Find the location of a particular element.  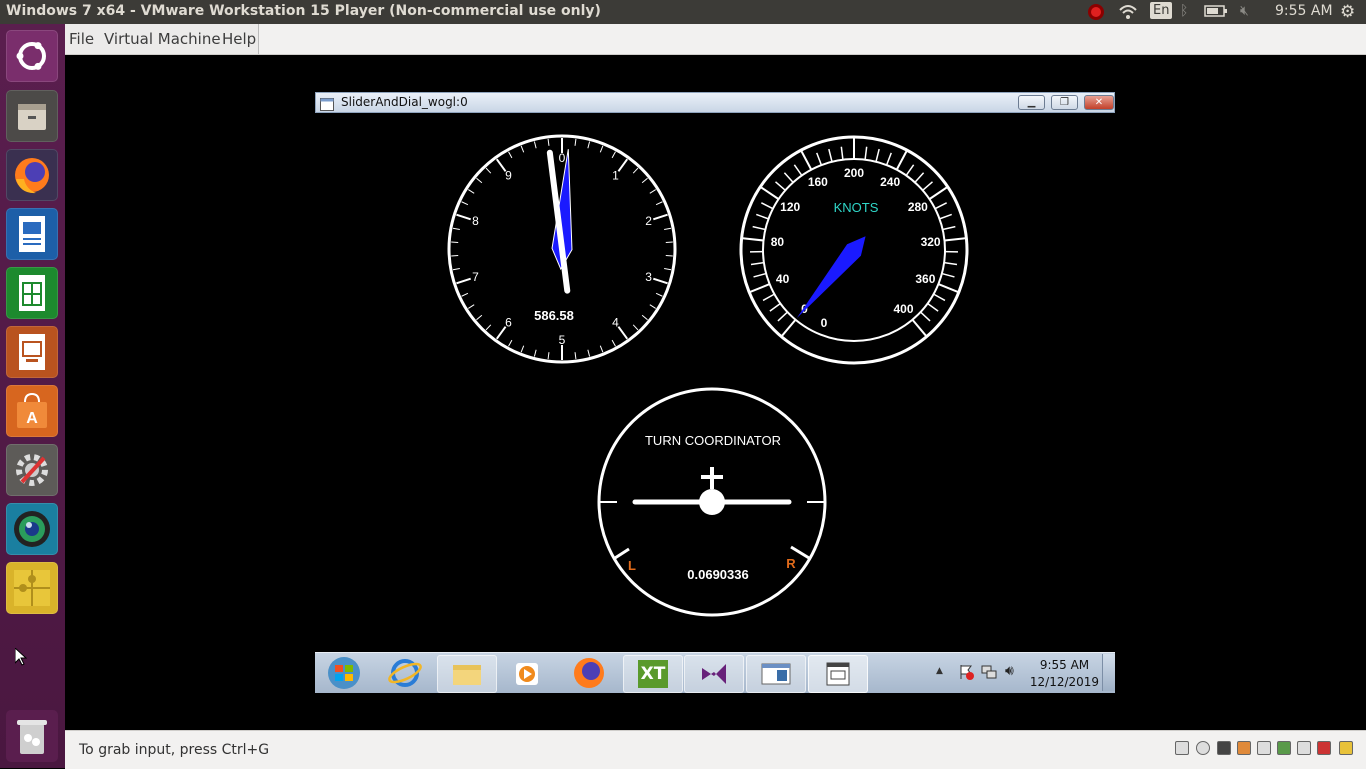

cd-drive-icon is located at coordinates (1203, 748).